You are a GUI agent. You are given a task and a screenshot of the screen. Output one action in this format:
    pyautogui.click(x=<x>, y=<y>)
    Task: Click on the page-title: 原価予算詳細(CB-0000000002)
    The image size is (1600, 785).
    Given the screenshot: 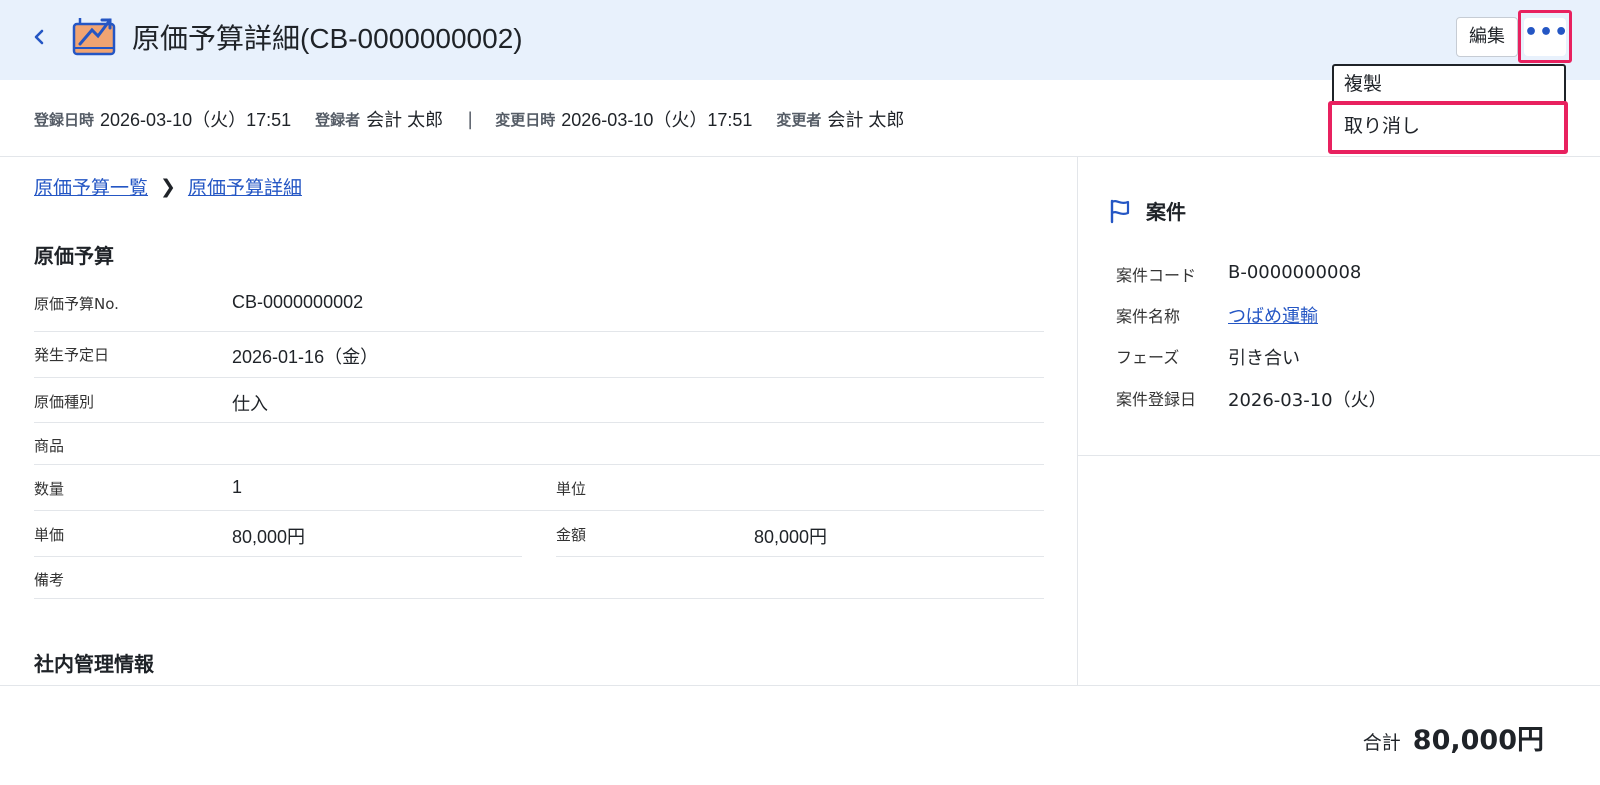 What is the action you would take?
    pyautogui.click(x=327, y=38)
    